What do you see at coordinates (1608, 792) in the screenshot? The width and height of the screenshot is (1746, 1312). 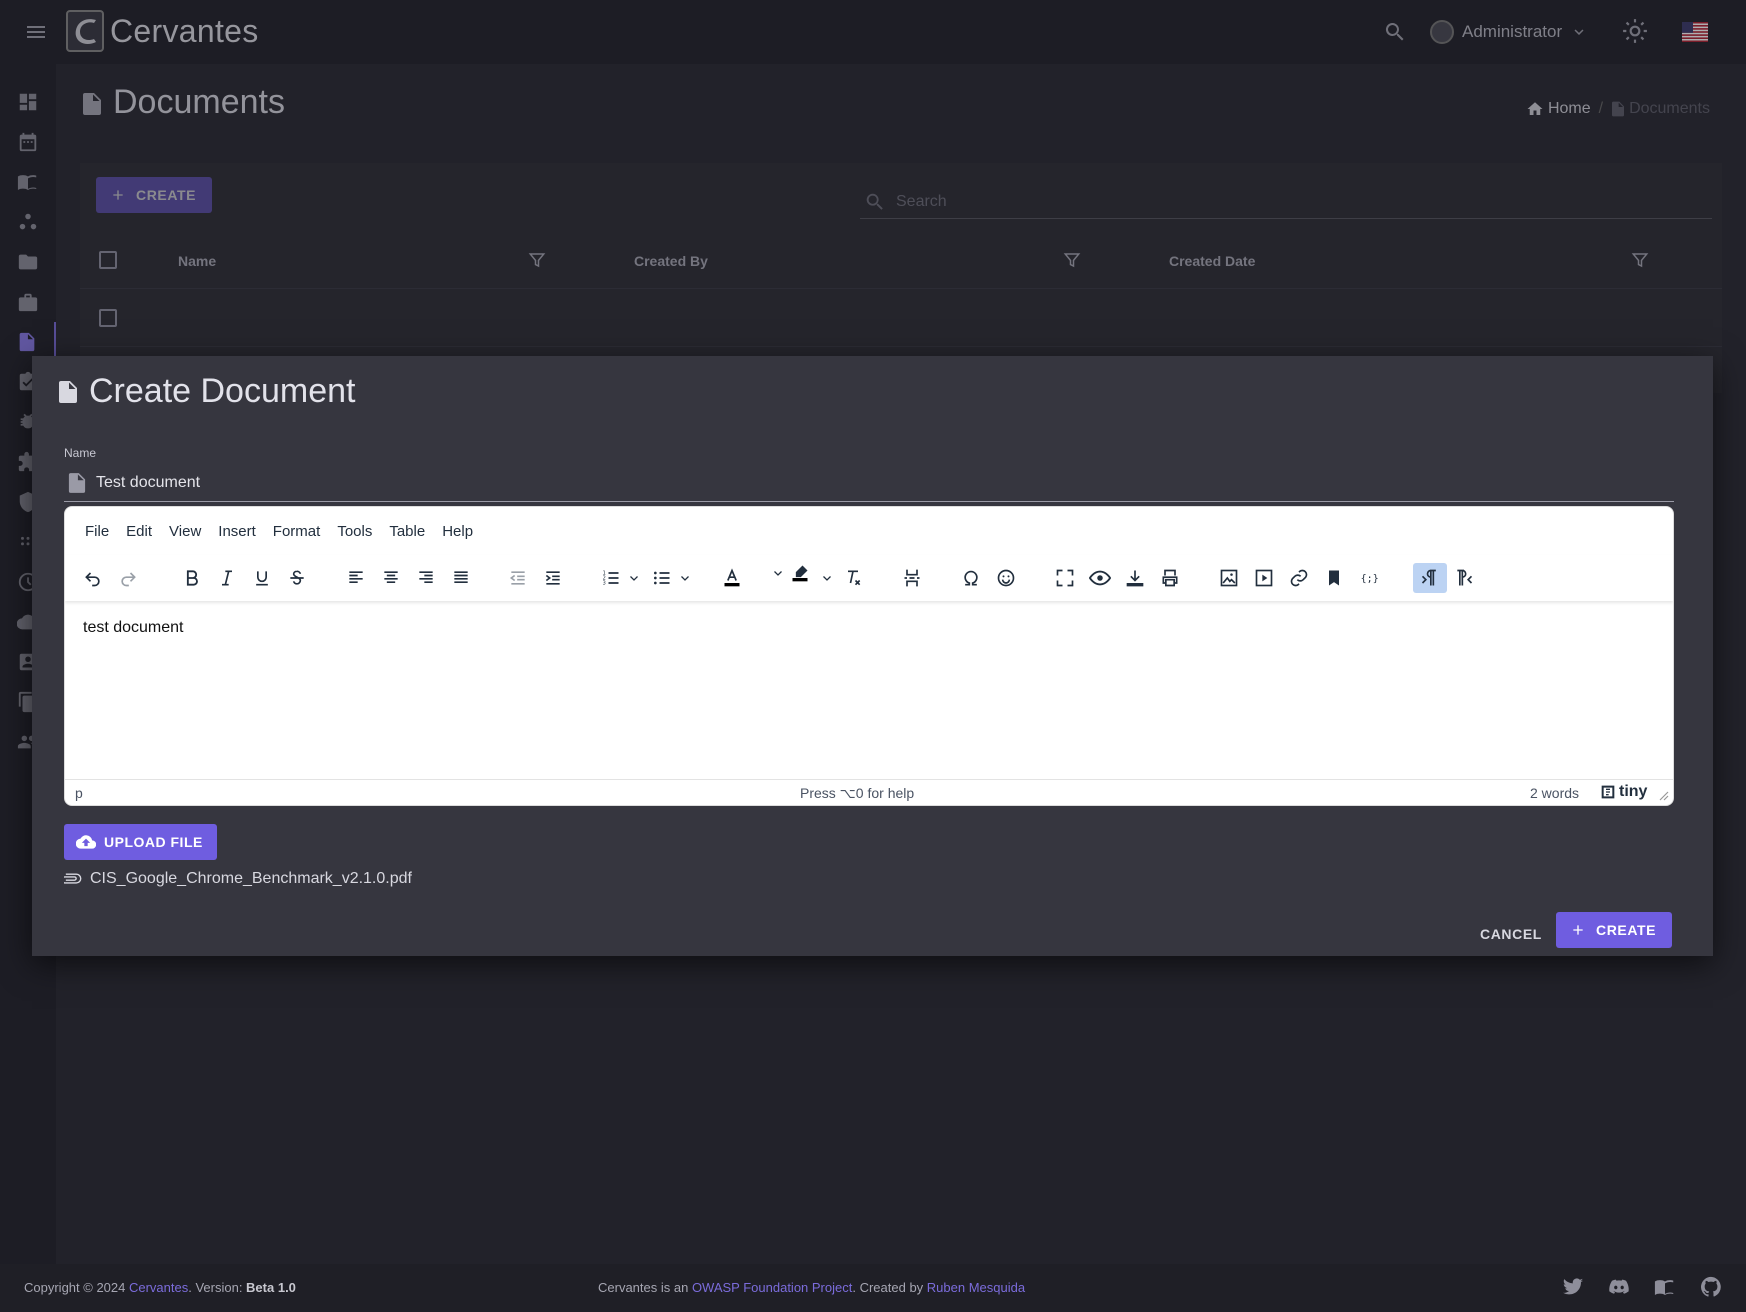 I see `tiny-icon` at bounding box center [1608, 792].